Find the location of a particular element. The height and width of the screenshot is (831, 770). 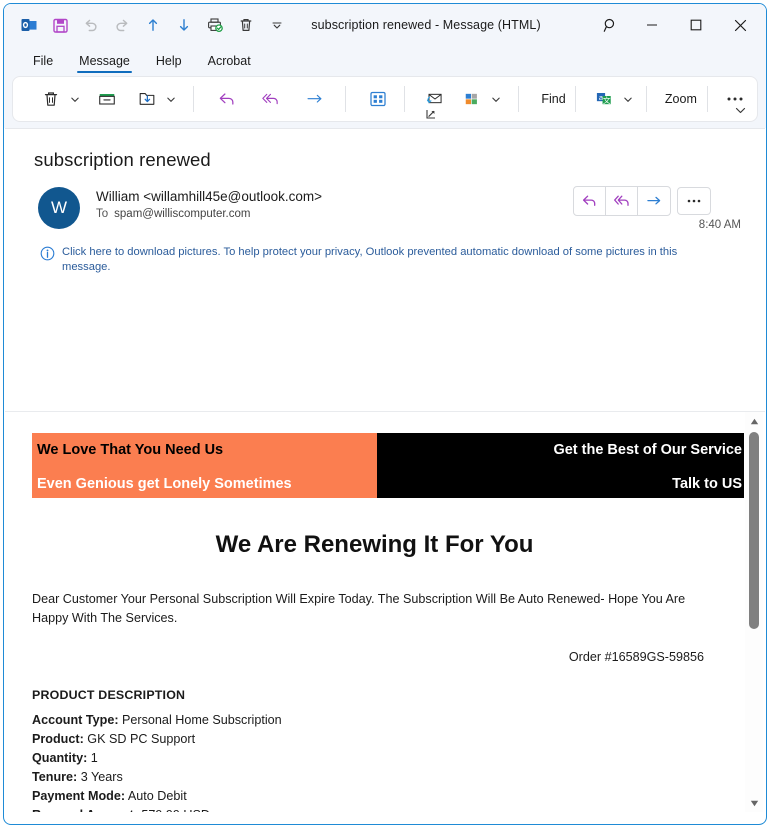

categorize-button is located at coordinates (472, 99).